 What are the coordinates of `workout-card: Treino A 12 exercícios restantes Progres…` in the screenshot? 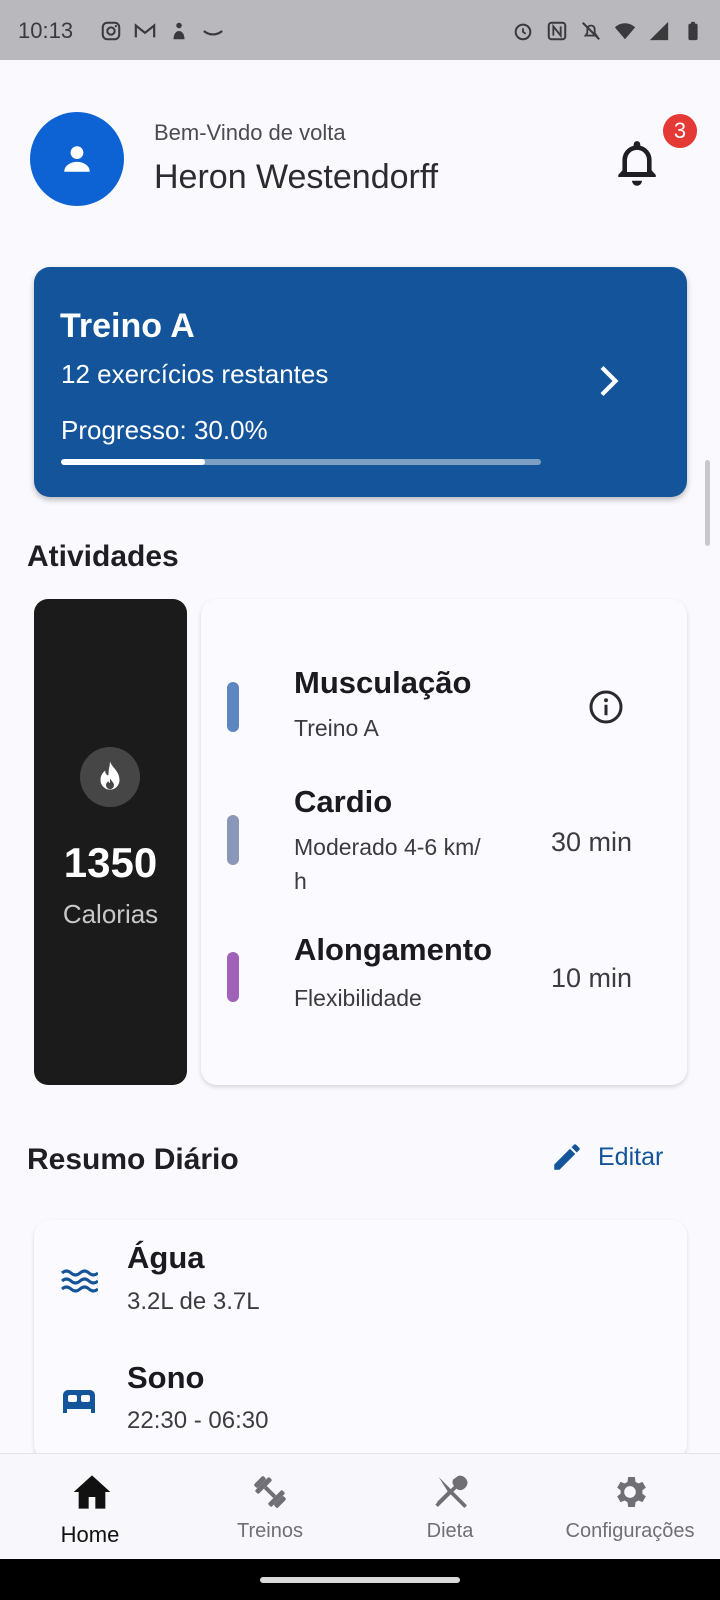 It's located at (360, 382).